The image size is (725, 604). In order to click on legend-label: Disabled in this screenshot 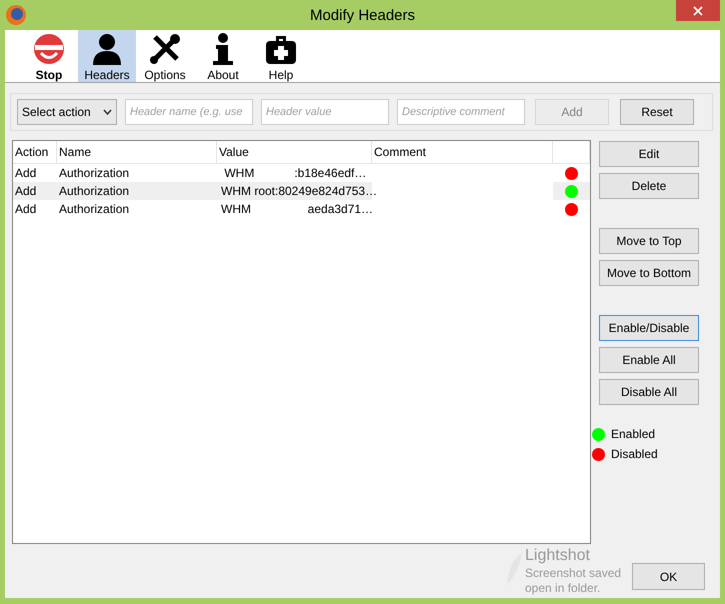, I will do `click(634, 454)`.